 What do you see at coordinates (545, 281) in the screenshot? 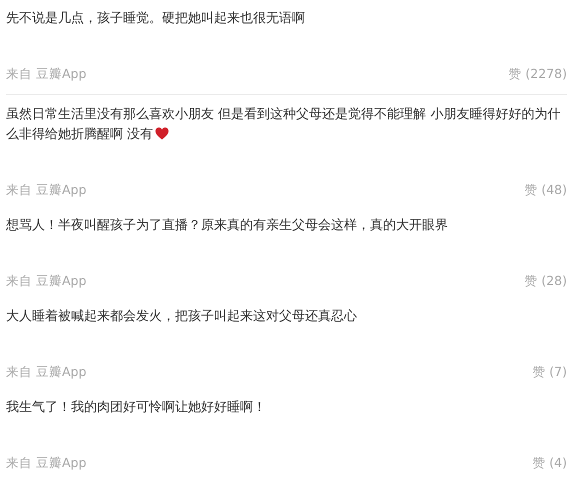
I see `like-count: 赞 (28)` at bounding box center [545, 281].